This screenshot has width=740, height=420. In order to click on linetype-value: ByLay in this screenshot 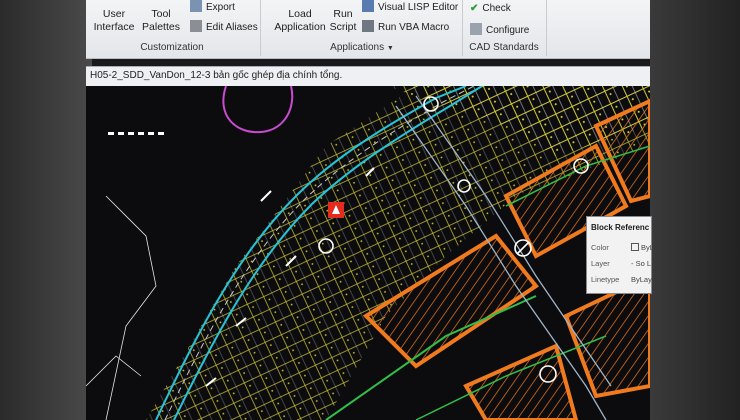, I will do `click(641, 279)`.